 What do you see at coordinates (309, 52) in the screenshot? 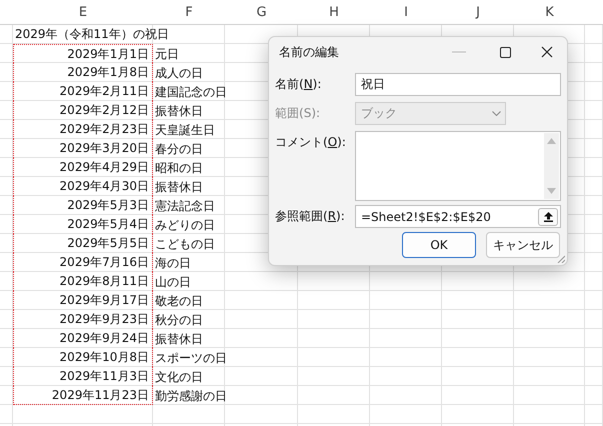
I see `window-title: 名前の編集` at bounding box center [309, 52].